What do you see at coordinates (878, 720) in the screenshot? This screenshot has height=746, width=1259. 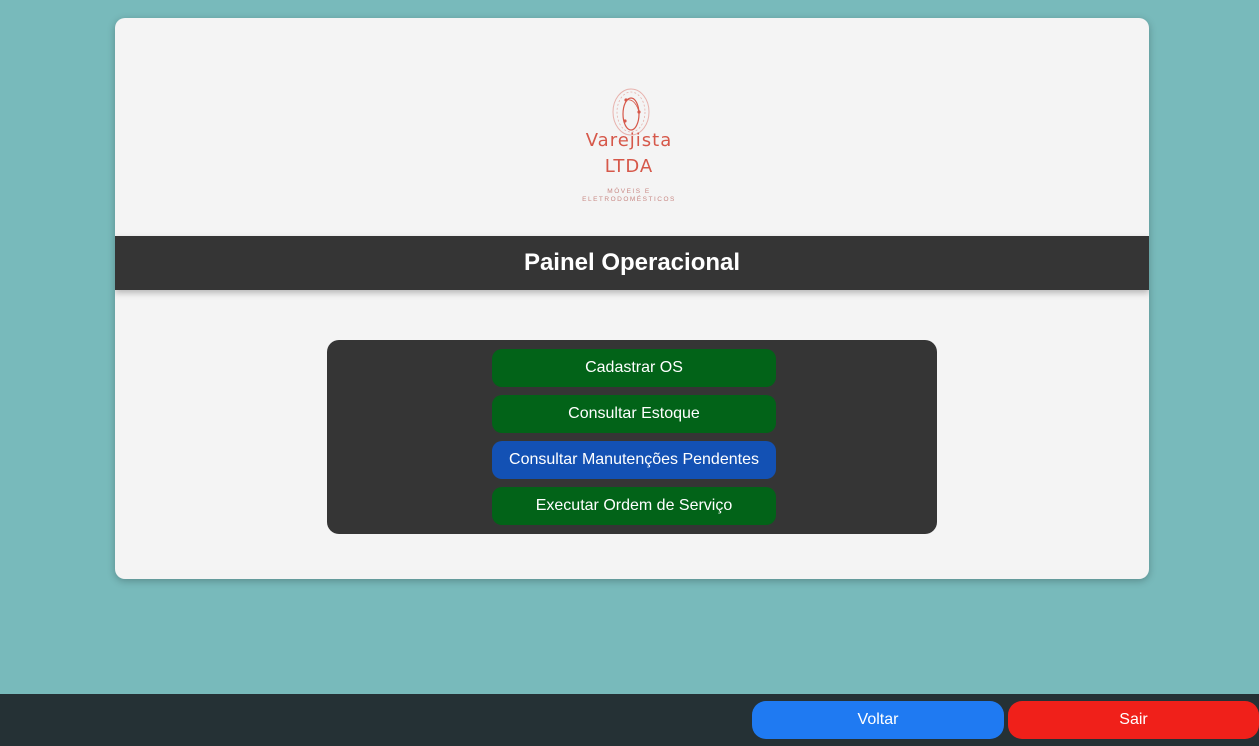 I see `back-button: Voltar` at bounding box center [878, 720].